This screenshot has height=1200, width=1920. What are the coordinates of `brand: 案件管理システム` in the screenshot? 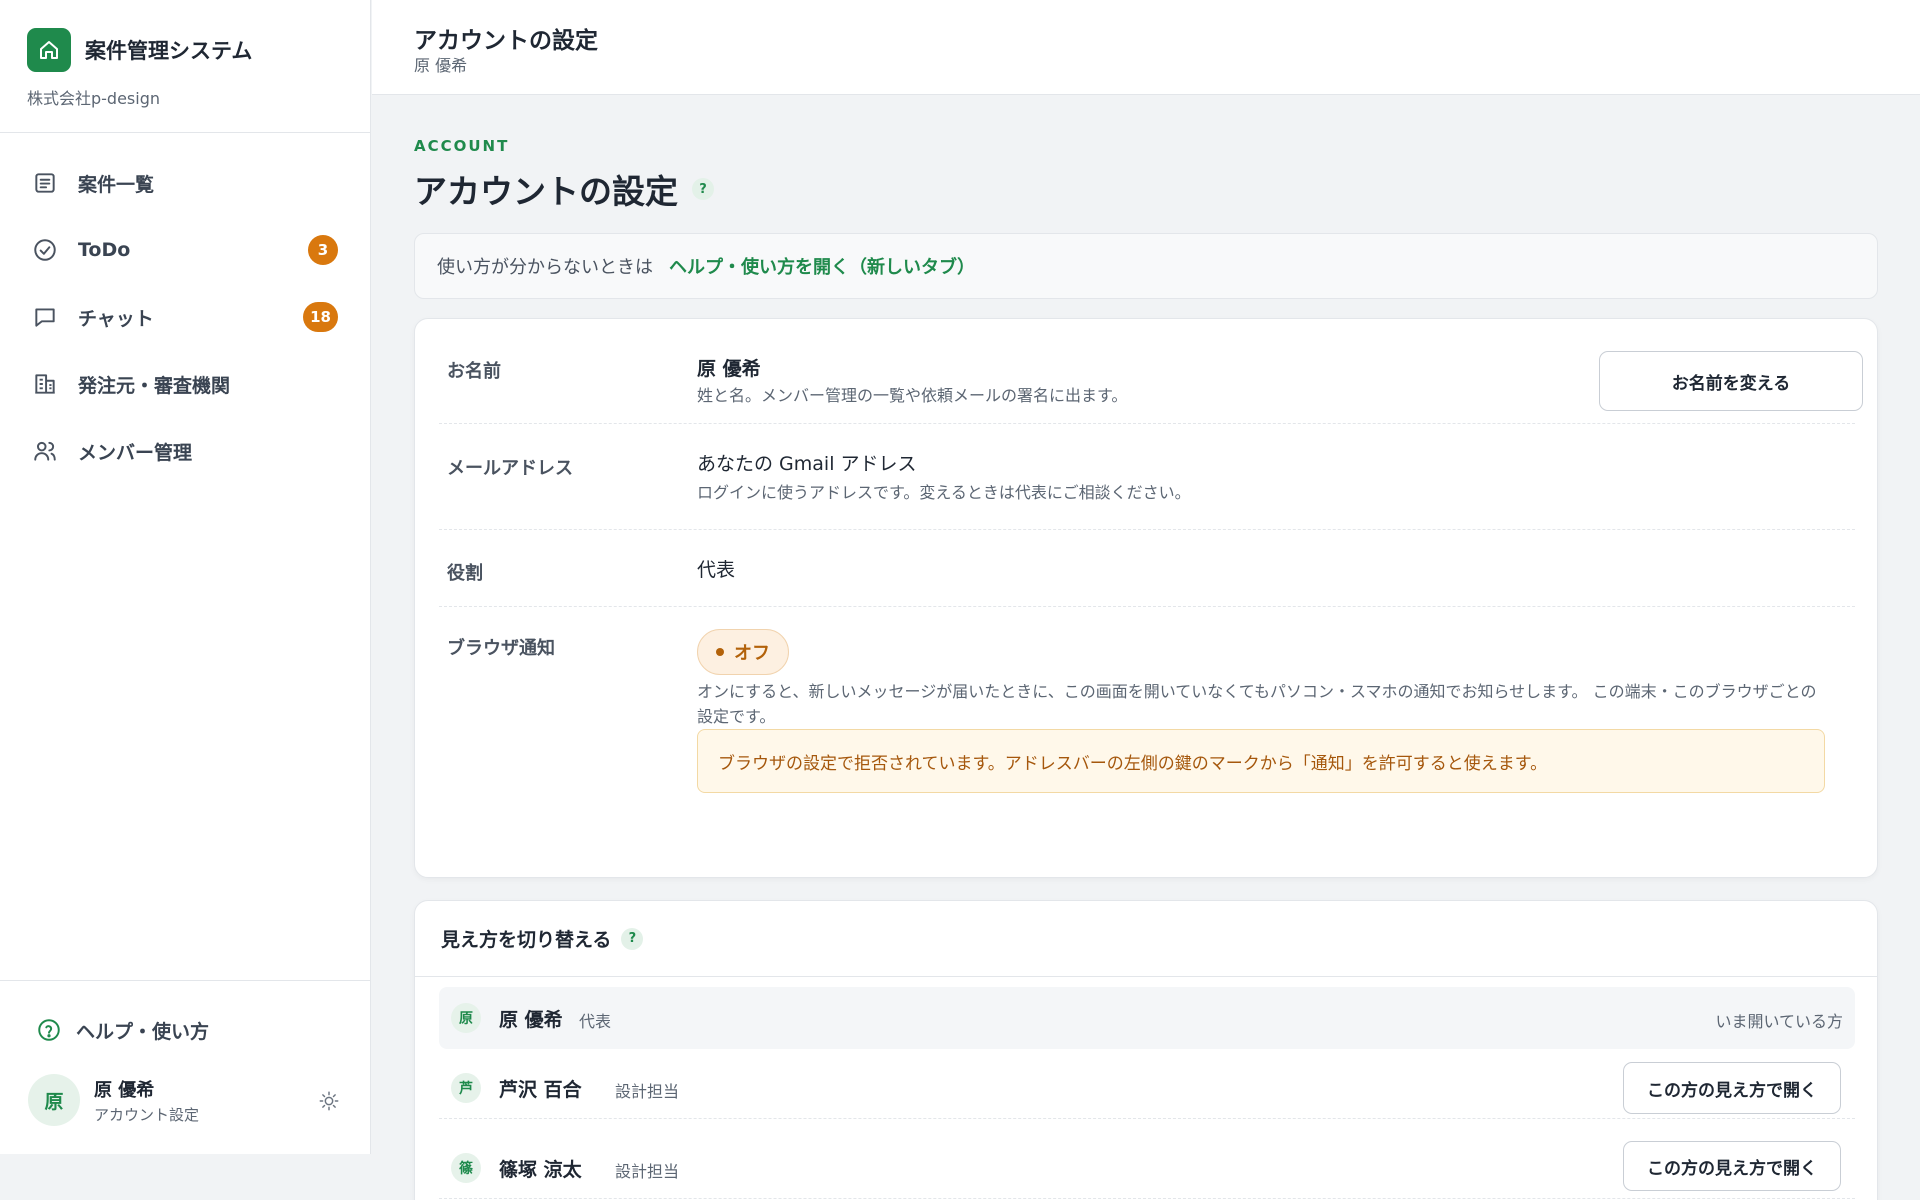 It's located at (139, 50).